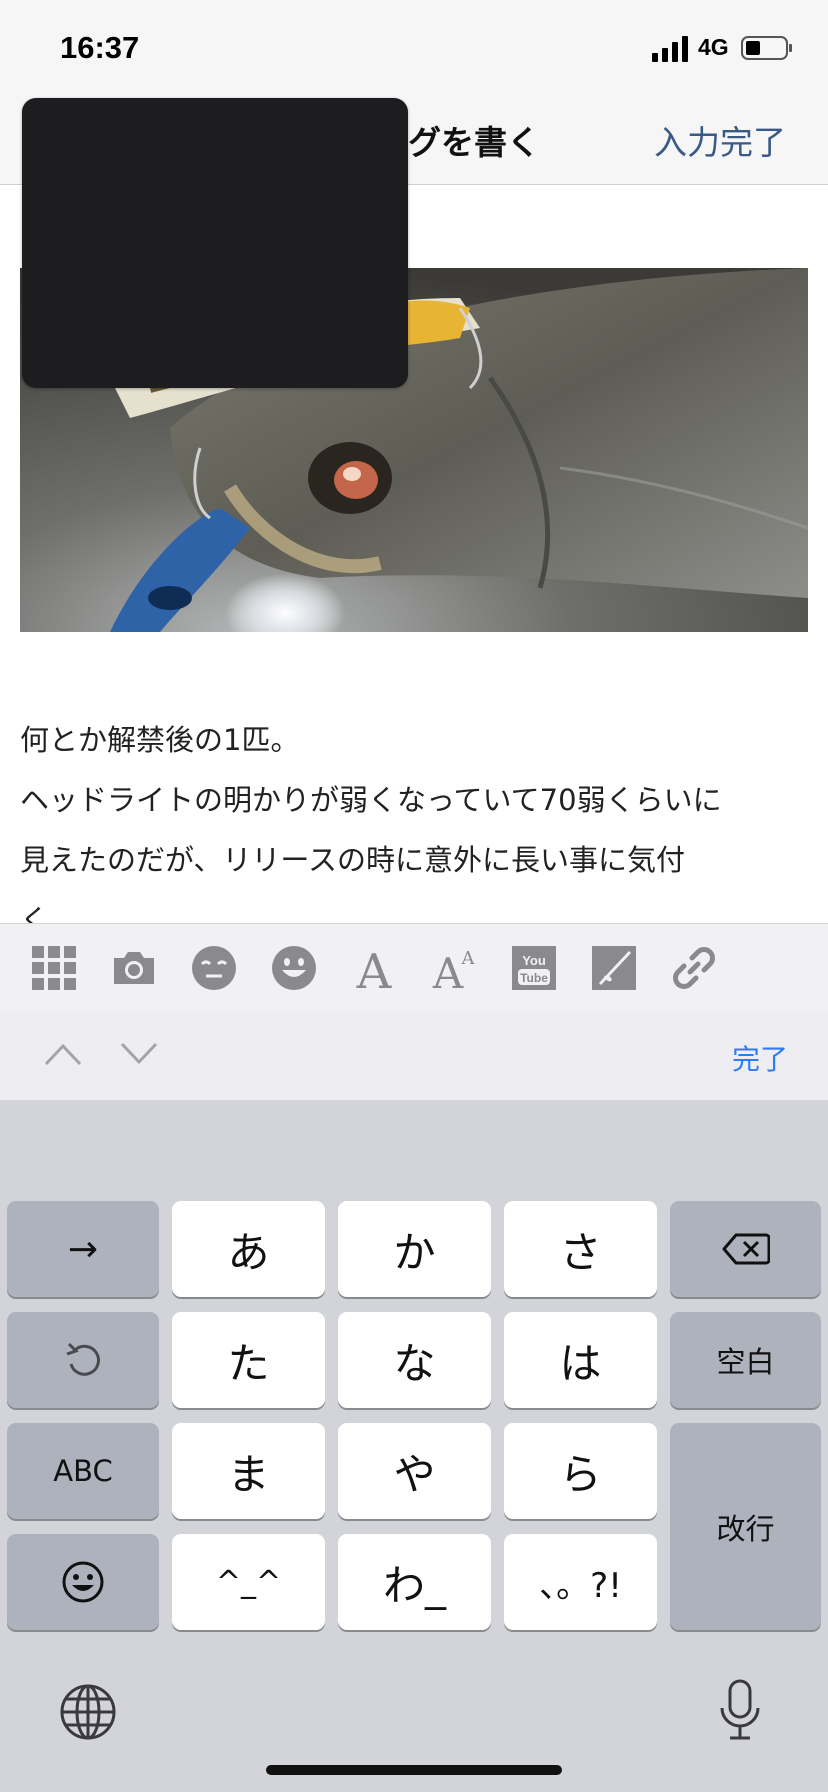  What do you see at coordinates (414, 1474) in the screenshot?
I see `key-label: や` at bounding box center [414, 1474].